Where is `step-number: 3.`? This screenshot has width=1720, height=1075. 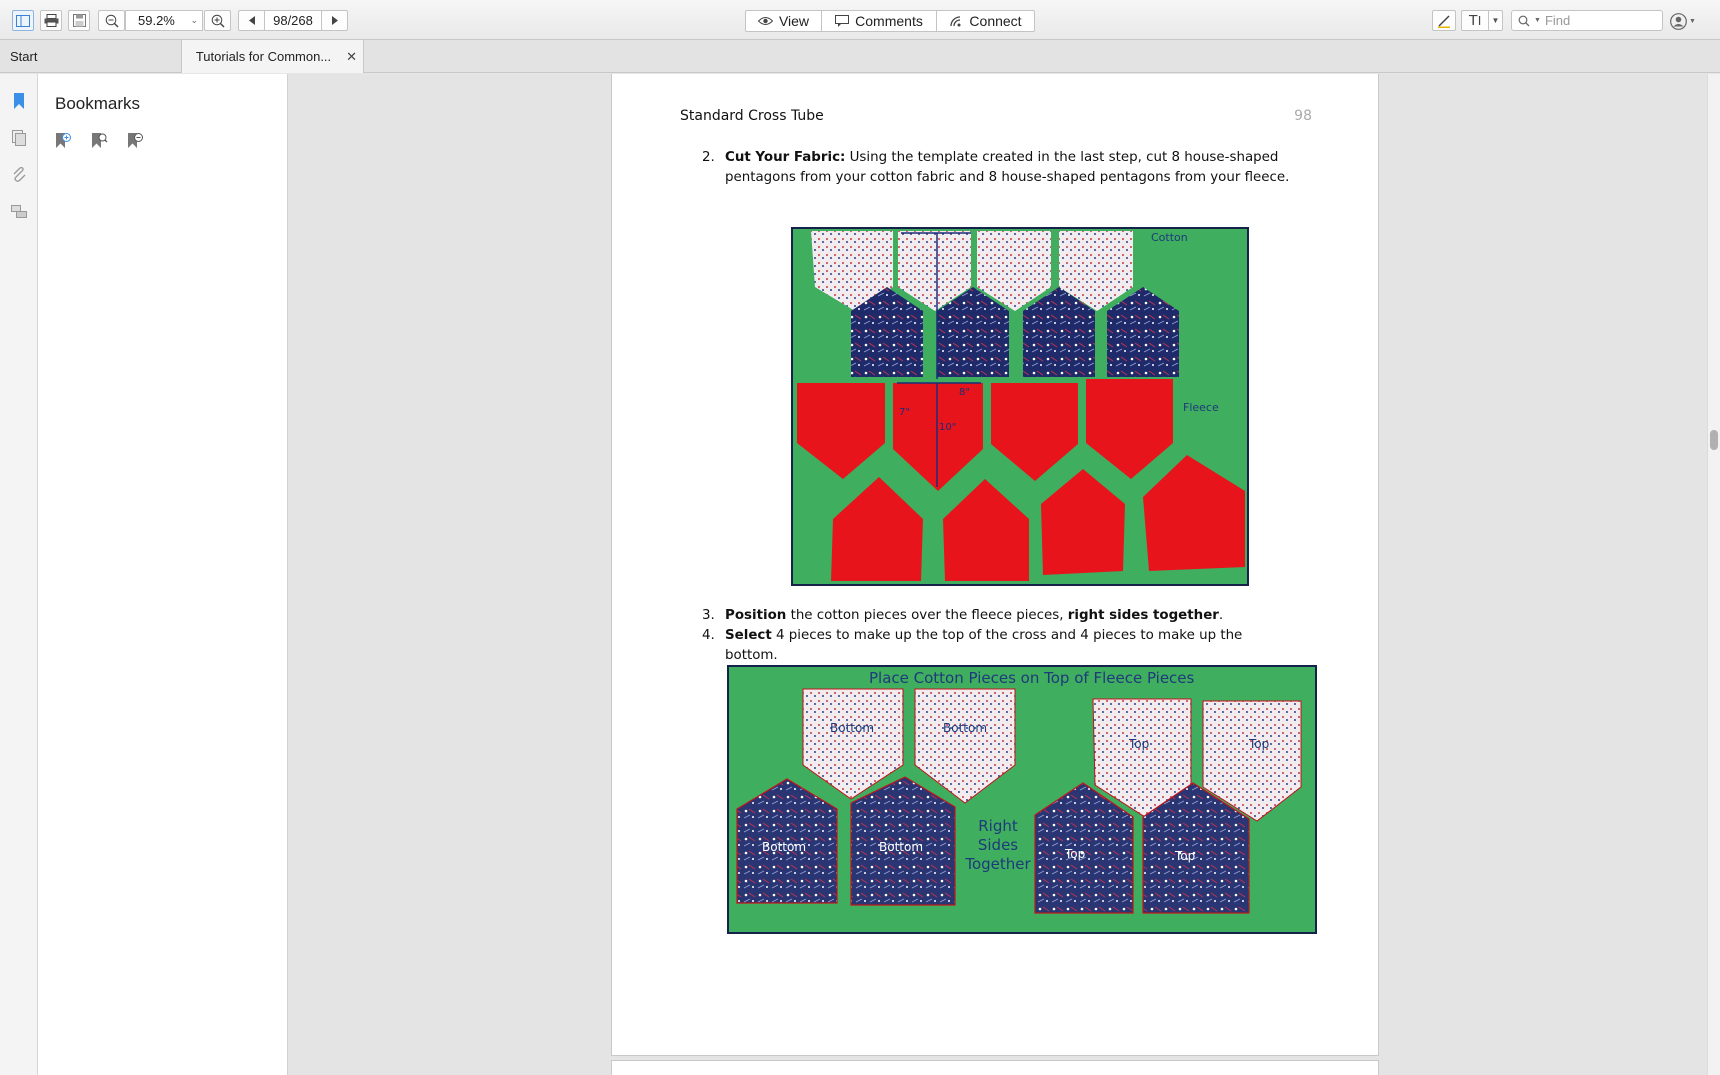 step-number: 3. is located at coordinates (708, 615).